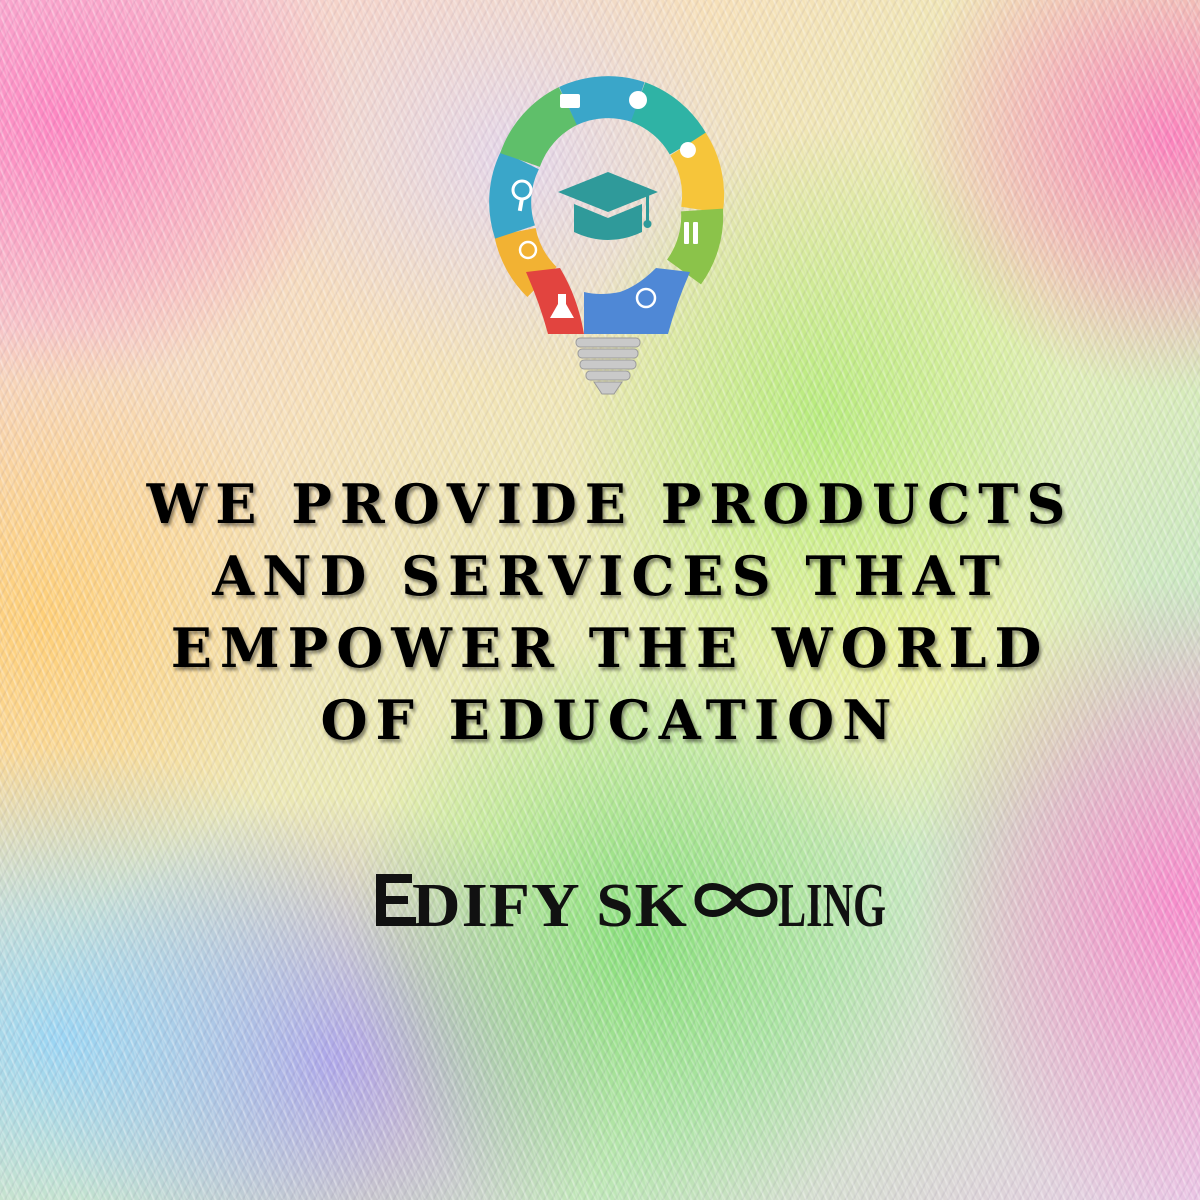 Image resolution: width=1200 pixels, height=1200 pixels. I want to click on pencil-icon, so click(686, 233).